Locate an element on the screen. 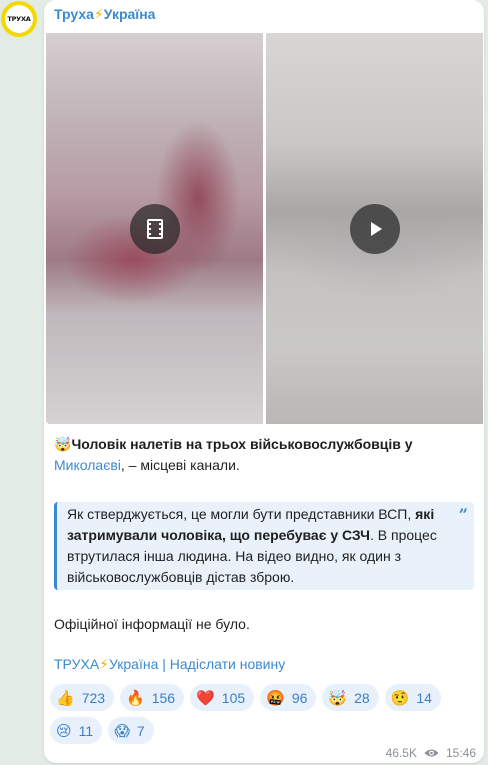 The height and width of the screenshot is (765, 488). raised-eyebrow-icon: 🤨 is located at coordinates (400, 697).